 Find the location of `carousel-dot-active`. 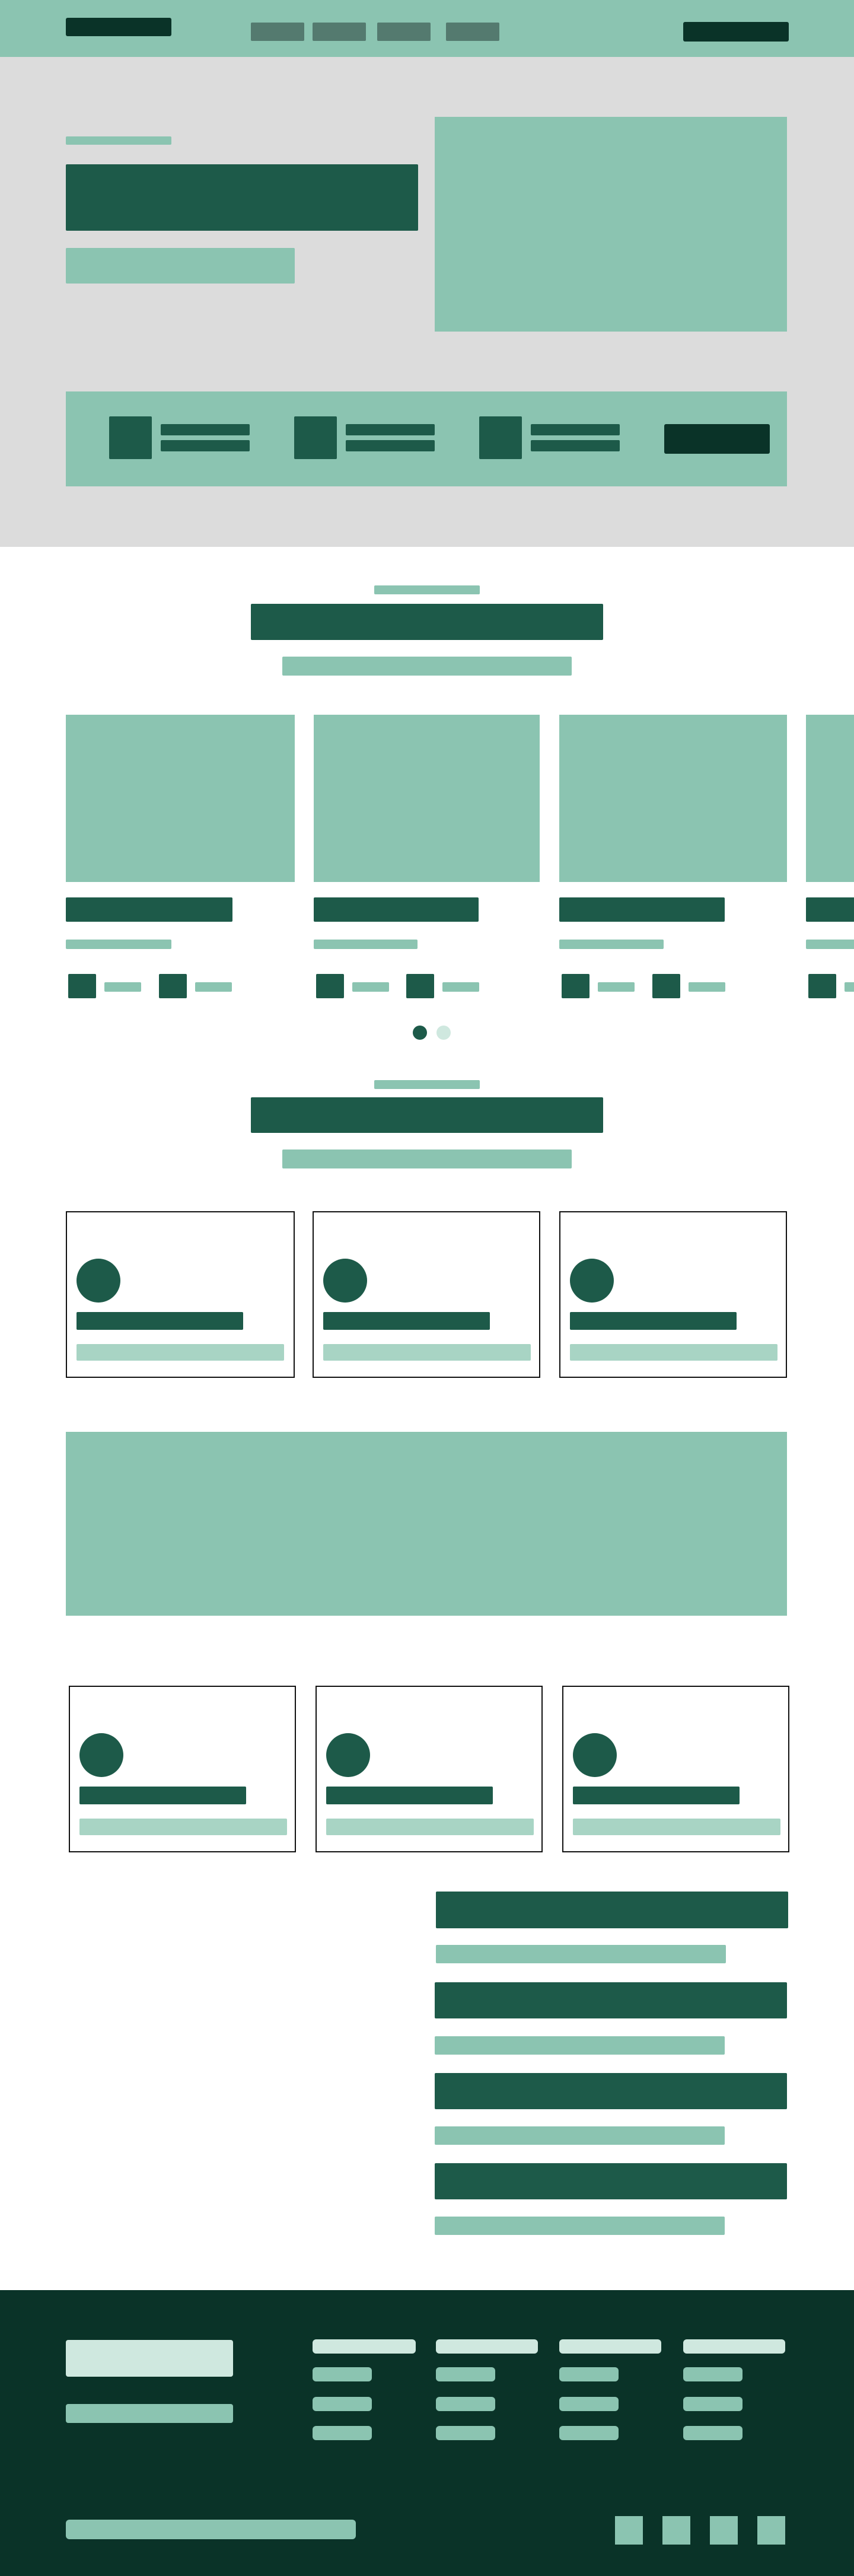

carousel-dot-active is located at coordinates (420, 1033).